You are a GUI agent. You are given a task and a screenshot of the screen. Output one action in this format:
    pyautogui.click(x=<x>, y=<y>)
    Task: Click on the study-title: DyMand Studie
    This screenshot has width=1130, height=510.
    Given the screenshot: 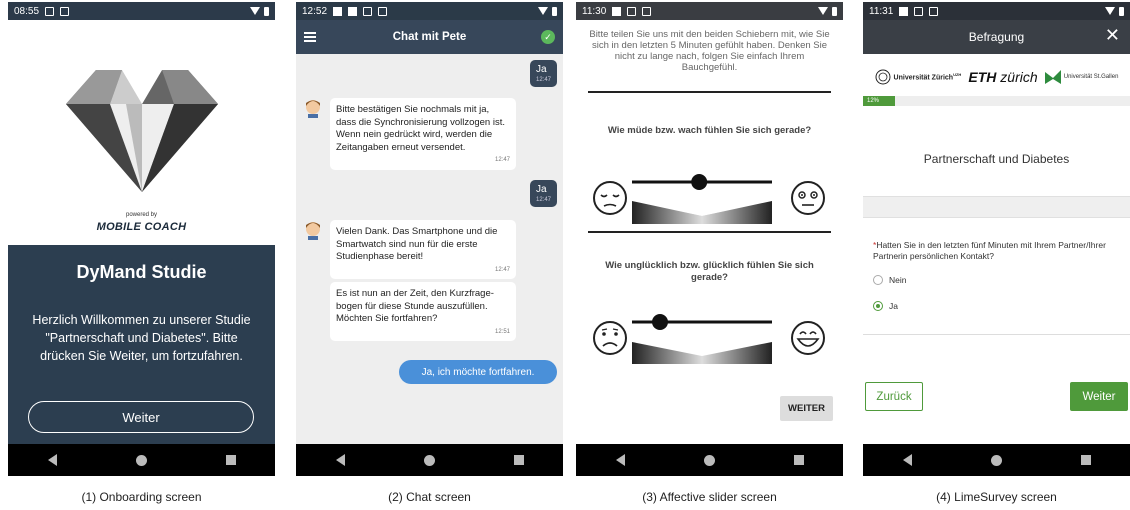 What is the action you would take?
    pyautogui.click(x=141, y=272)
    